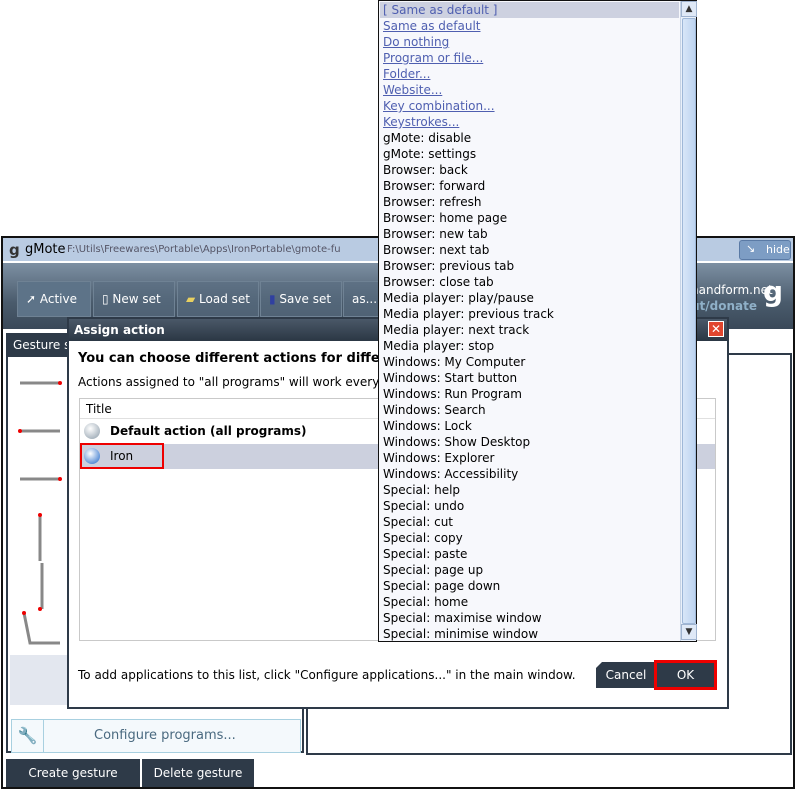 The height and width of the screenshot is (790, 796). What do you see at coordinates (41, 628) in the screenshot?
I see `gesture-down-right-icon` at bounding box center [41, 628].